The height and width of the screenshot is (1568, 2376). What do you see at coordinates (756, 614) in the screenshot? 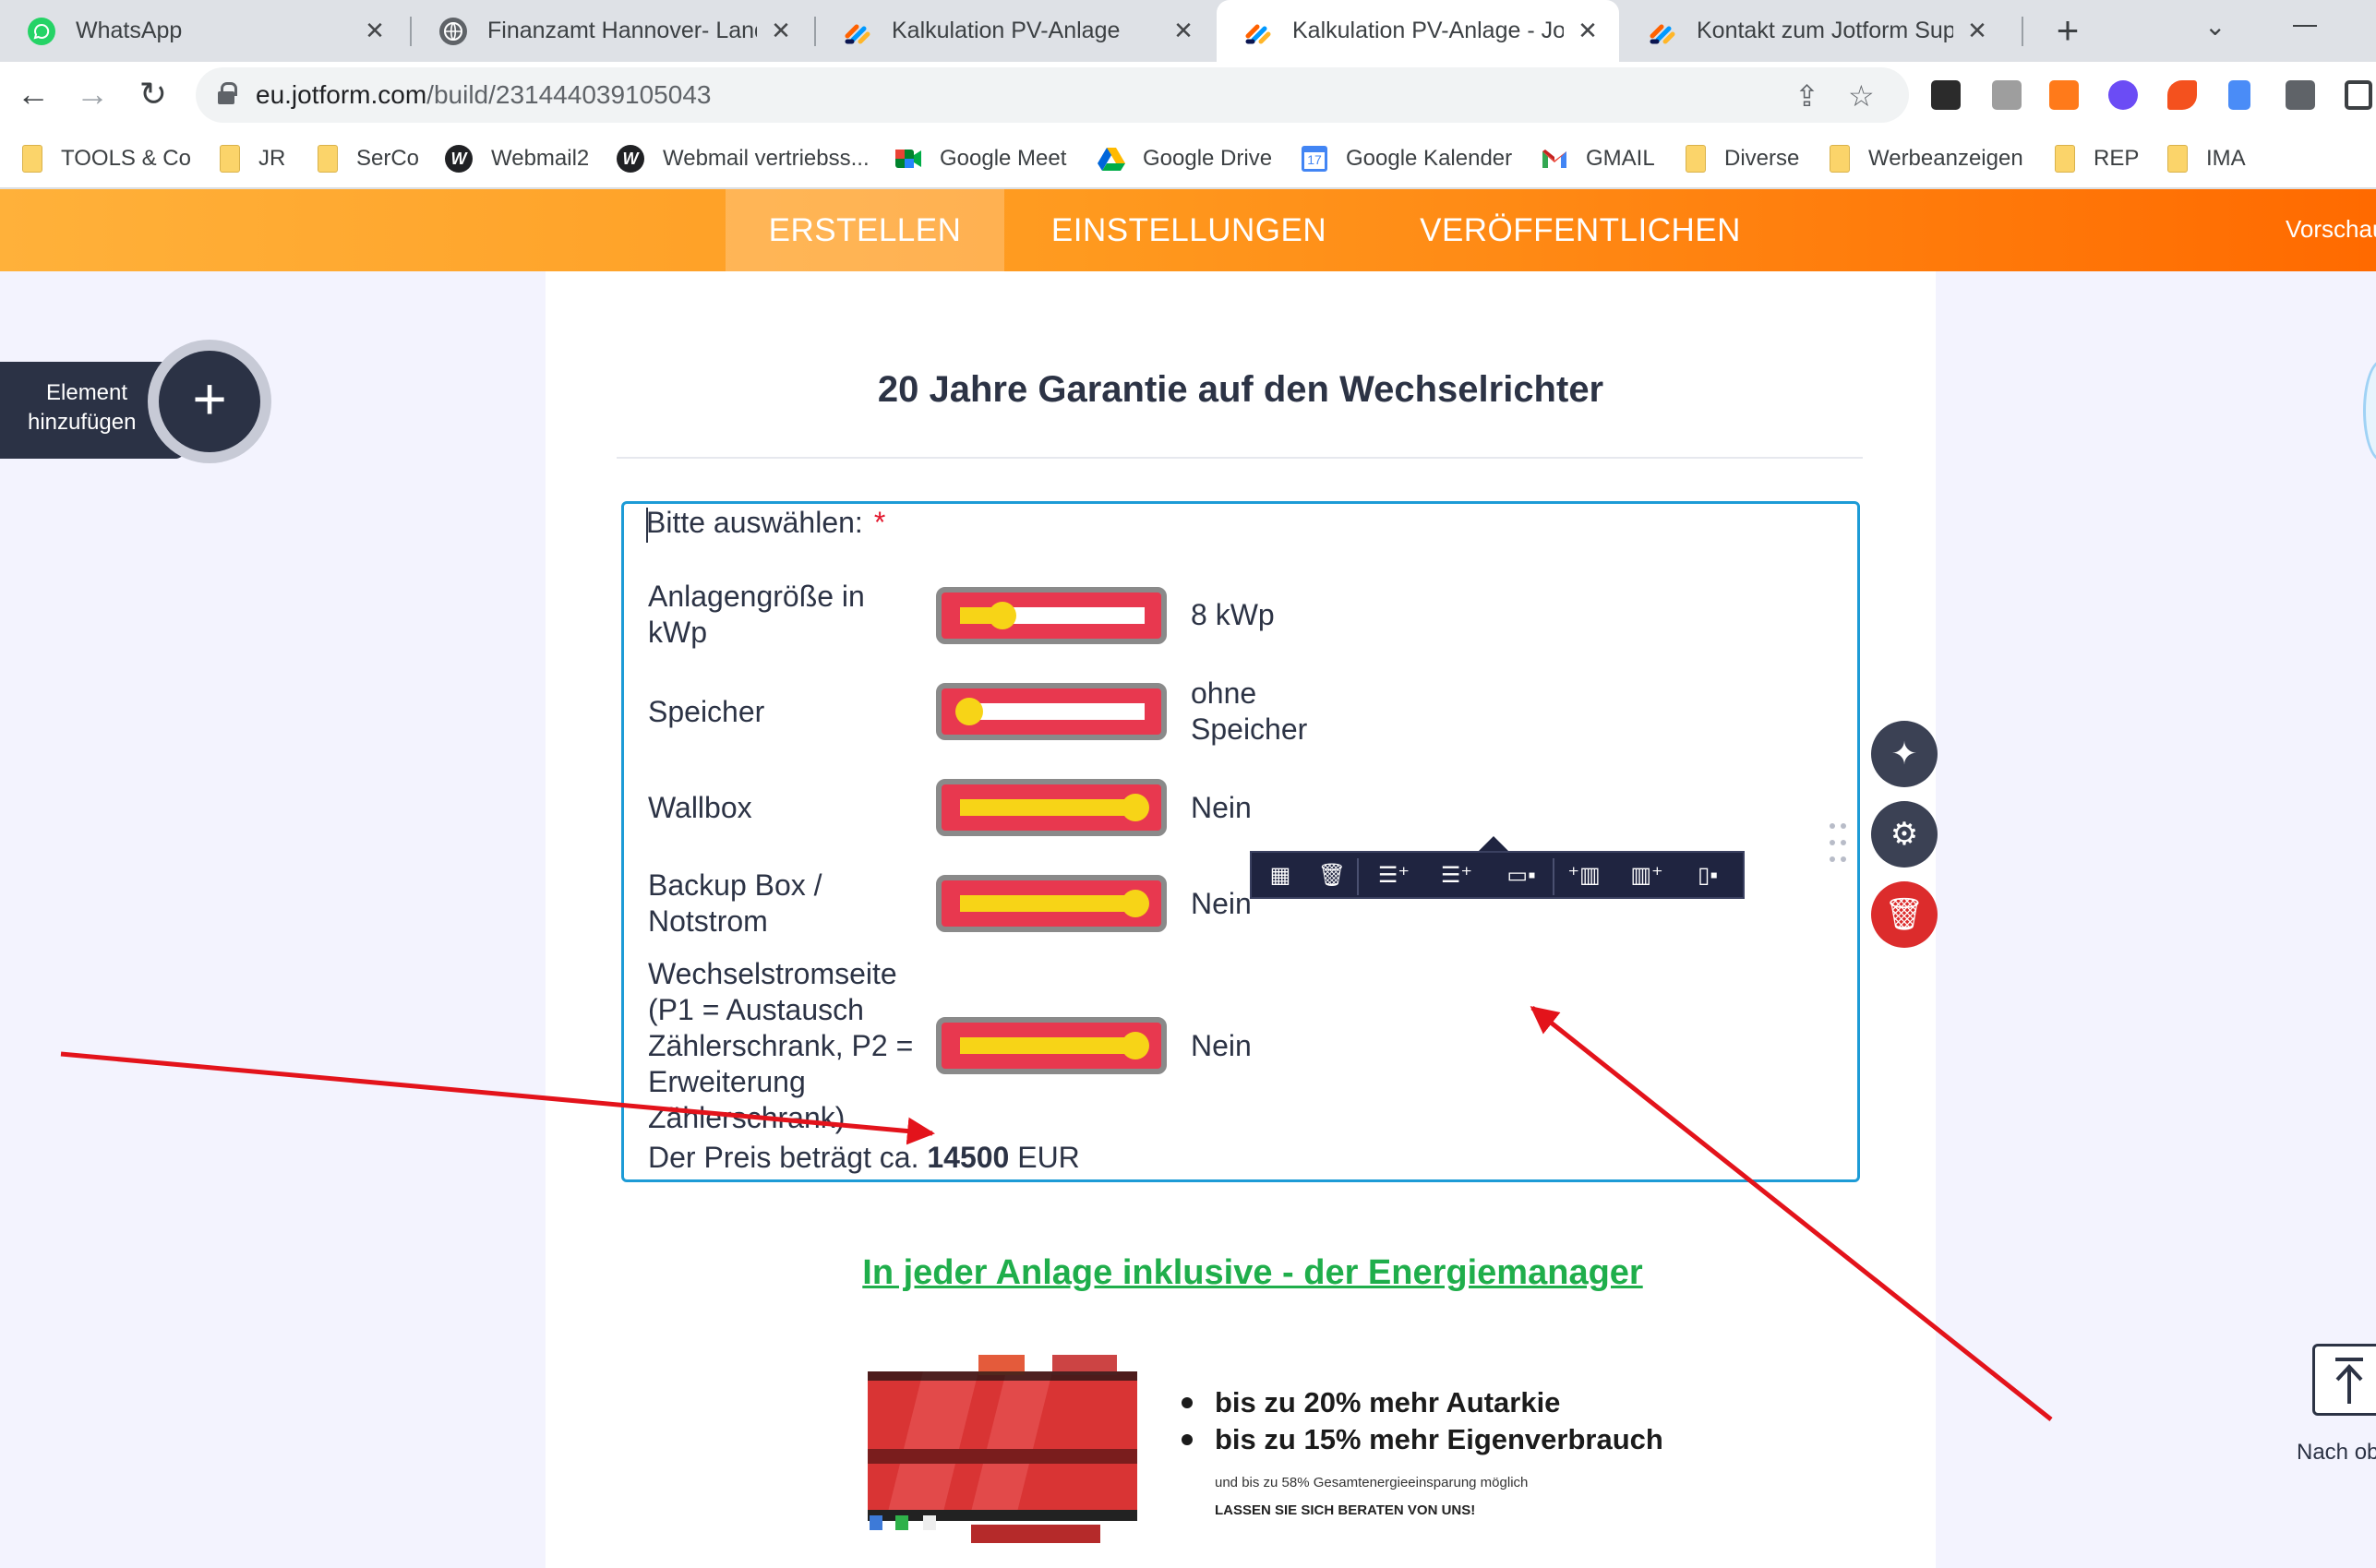
I see `row-label-anlagengroesse: Anlagengröße in kWp` at bounding box center [756, 614].